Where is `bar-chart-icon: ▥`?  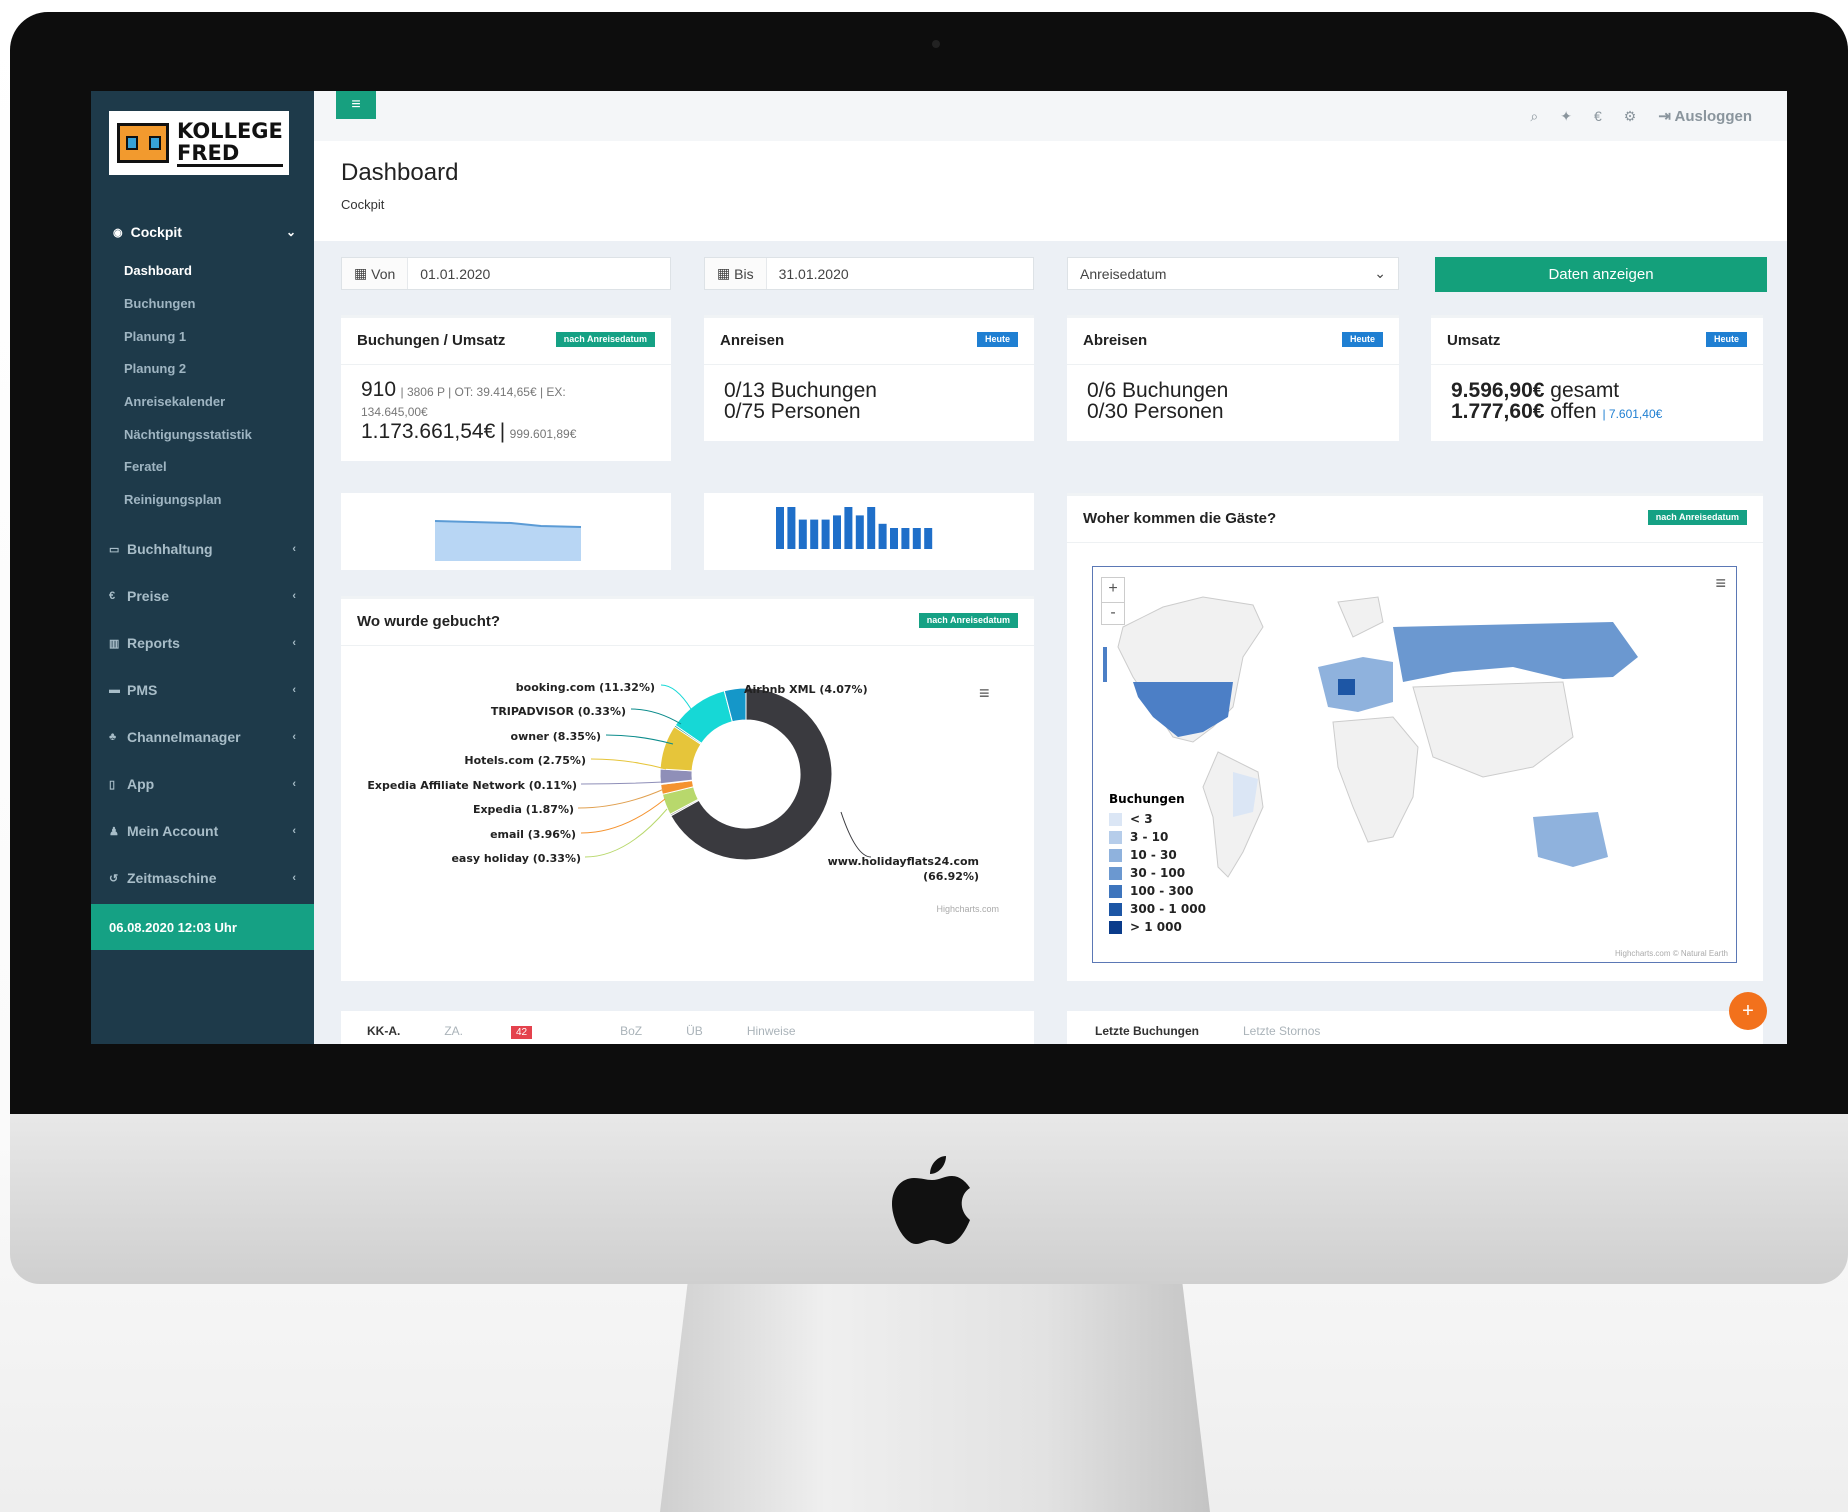 bar-chart-icon: ▥ is located at coordinates (114, 643).